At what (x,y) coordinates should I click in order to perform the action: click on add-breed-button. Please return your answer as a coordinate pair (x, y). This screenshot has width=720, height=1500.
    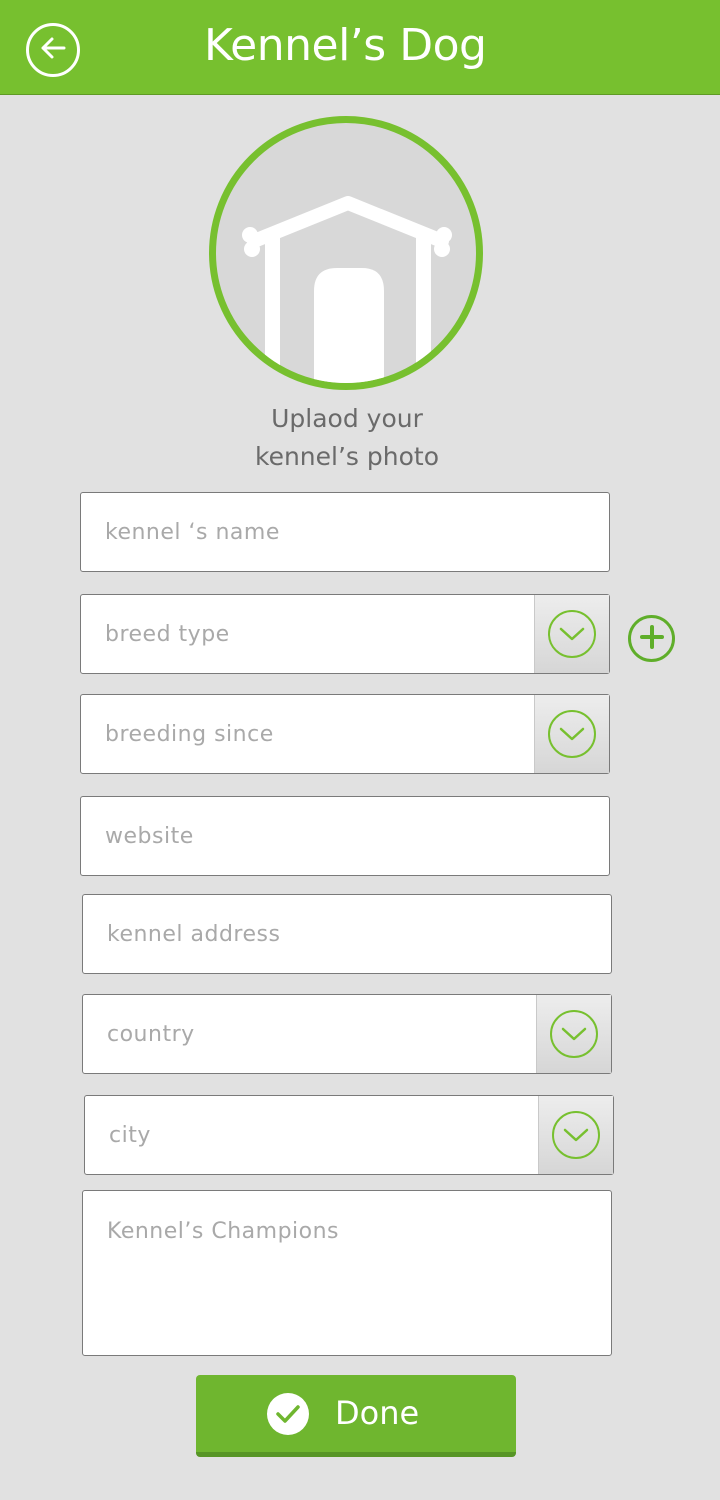
    Looking at the image, I should click on (651, 638).